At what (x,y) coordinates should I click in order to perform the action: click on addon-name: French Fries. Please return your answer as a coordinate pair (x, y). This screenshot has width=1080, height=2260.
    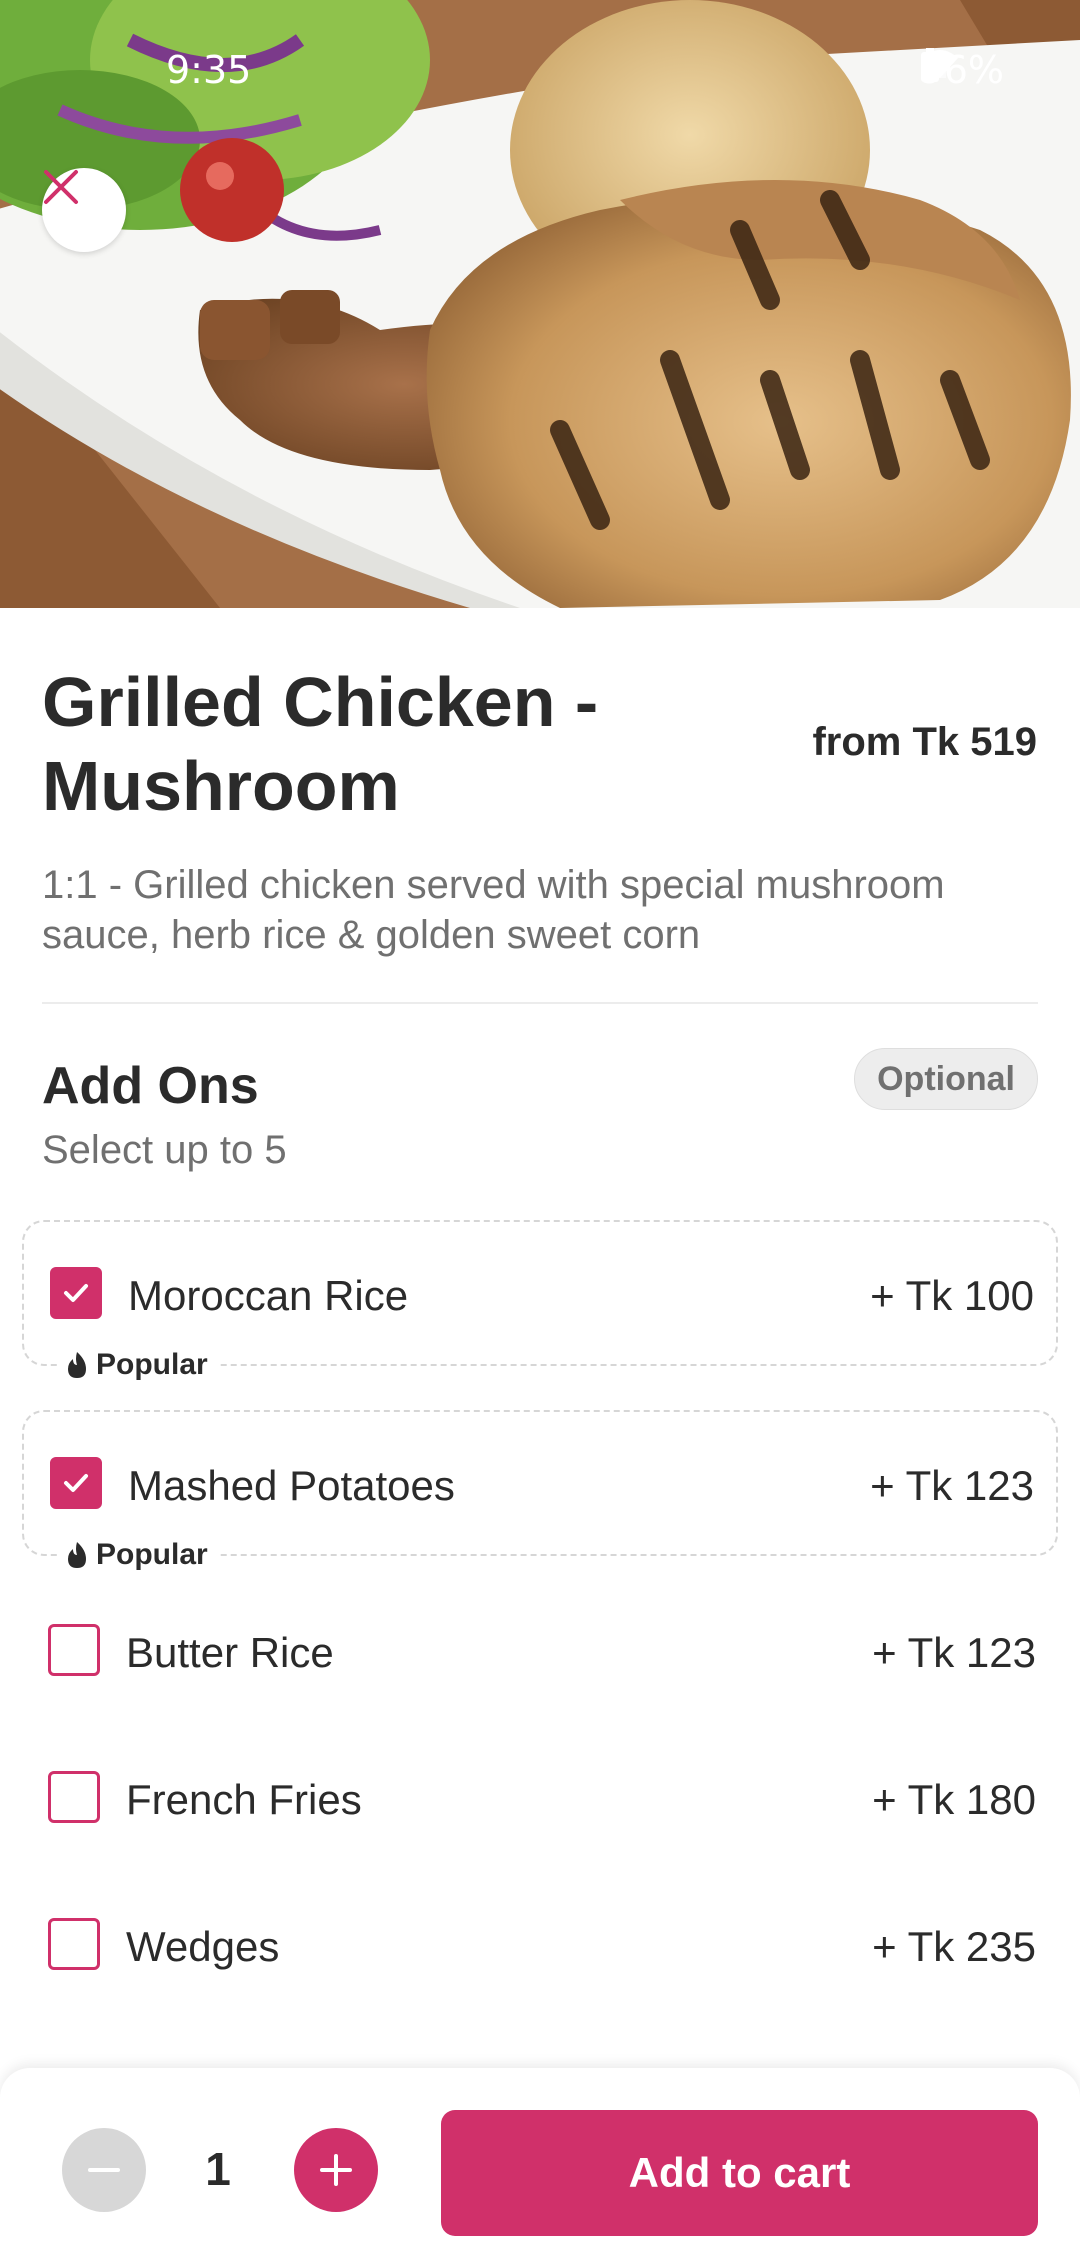
    Looking at the image, I should click on (244, 1799).